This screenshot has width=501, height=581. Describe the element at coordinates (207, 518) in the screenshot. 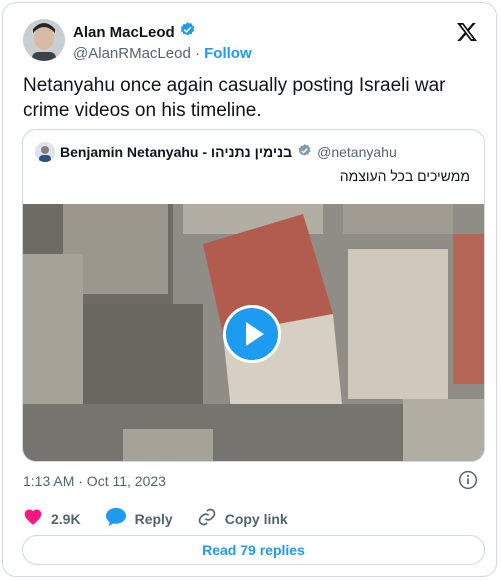

I see `link-icon` at that location.